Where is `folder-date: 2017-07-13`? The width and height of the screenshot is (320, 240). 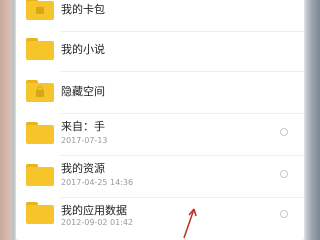
folder-date: 2017-07-13 is located at coordinates (84, 140).